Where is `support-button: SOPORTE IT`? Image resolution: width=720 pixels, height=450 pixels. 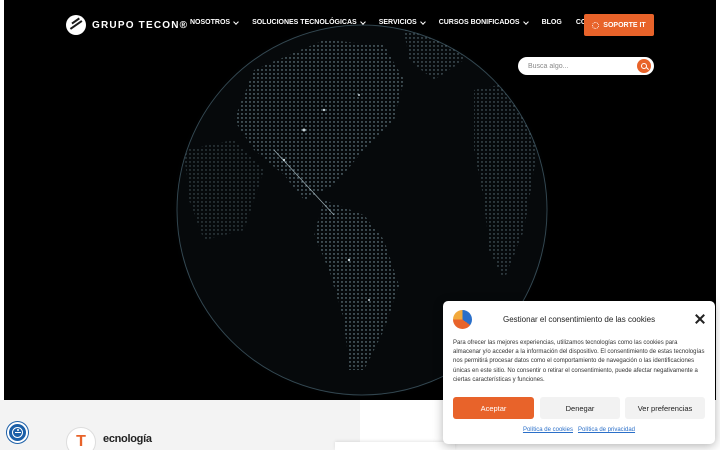 support-button: SOPORTE IT is located at coordinates (619, 25).